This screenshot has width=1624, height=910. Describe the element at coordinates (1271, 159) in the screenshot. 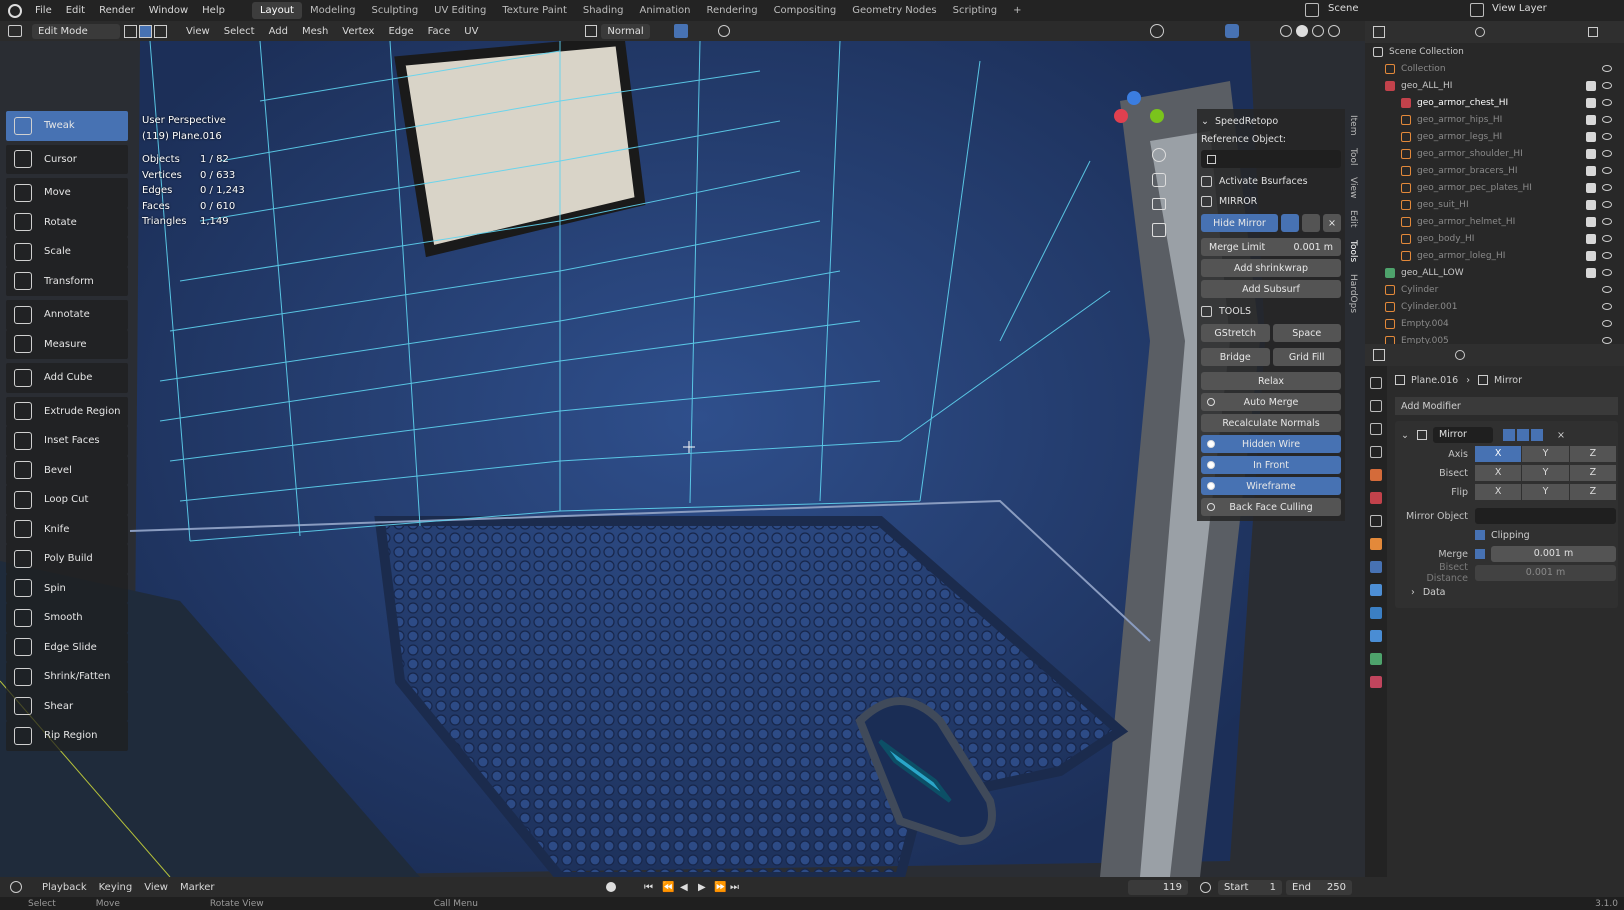

I see `reference-object-field` at that location.